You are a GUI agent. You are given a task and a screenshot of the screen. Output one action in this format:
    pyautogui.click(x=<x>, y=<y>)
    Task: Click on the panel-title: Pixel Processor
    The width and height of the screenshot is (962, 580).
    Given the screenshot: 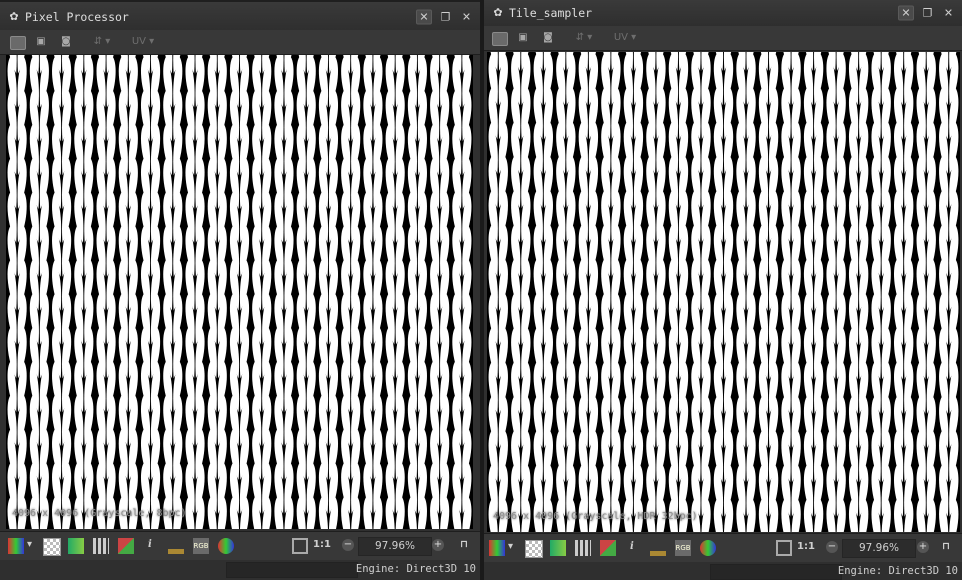 What is the action you would take?
    pyautogui.click(x=77, y=17)
    